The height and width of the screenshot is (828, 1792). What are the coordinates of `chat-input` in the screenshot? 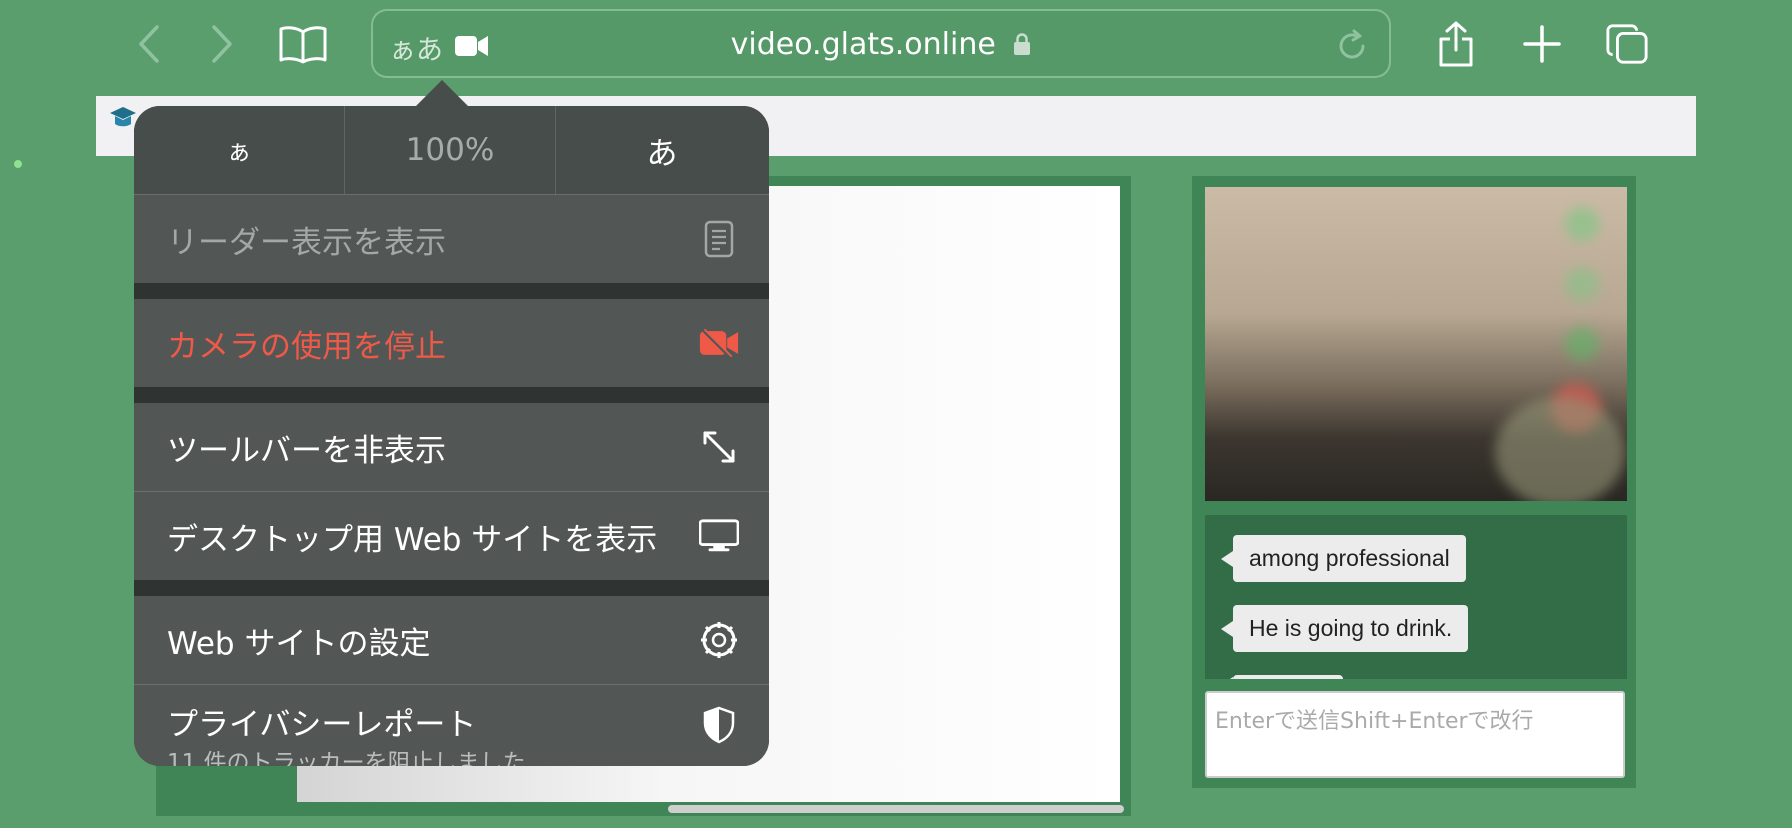 It's located at (1415, 734).